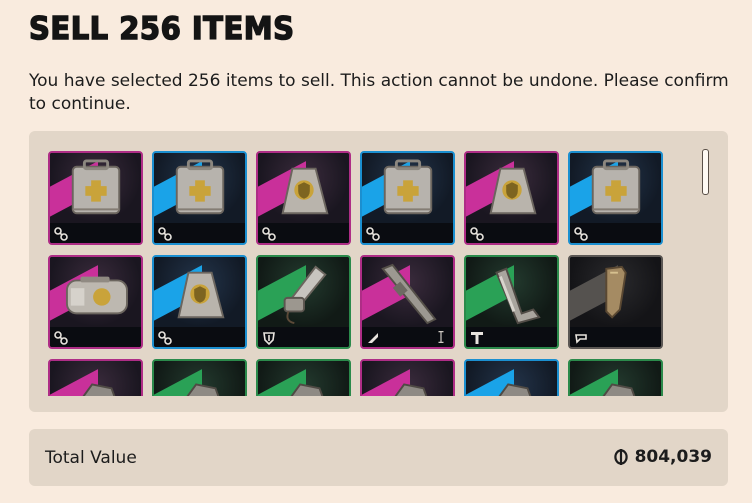 This screenshot has height=503, width=752. I want to click on total-value-panel: Total Value 804,039, so click(378, 457).